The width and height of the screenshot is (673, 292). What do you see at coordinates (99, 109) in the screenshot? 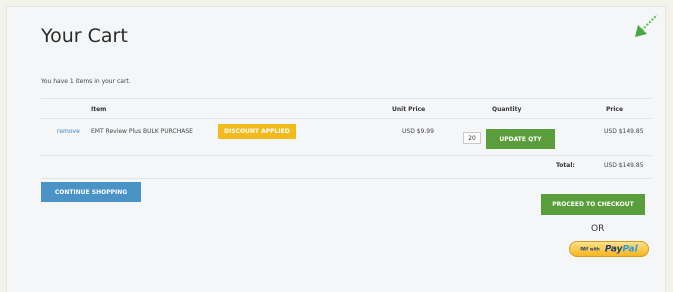
I see `column-header-item: Item` at bounding box center [99, 109].